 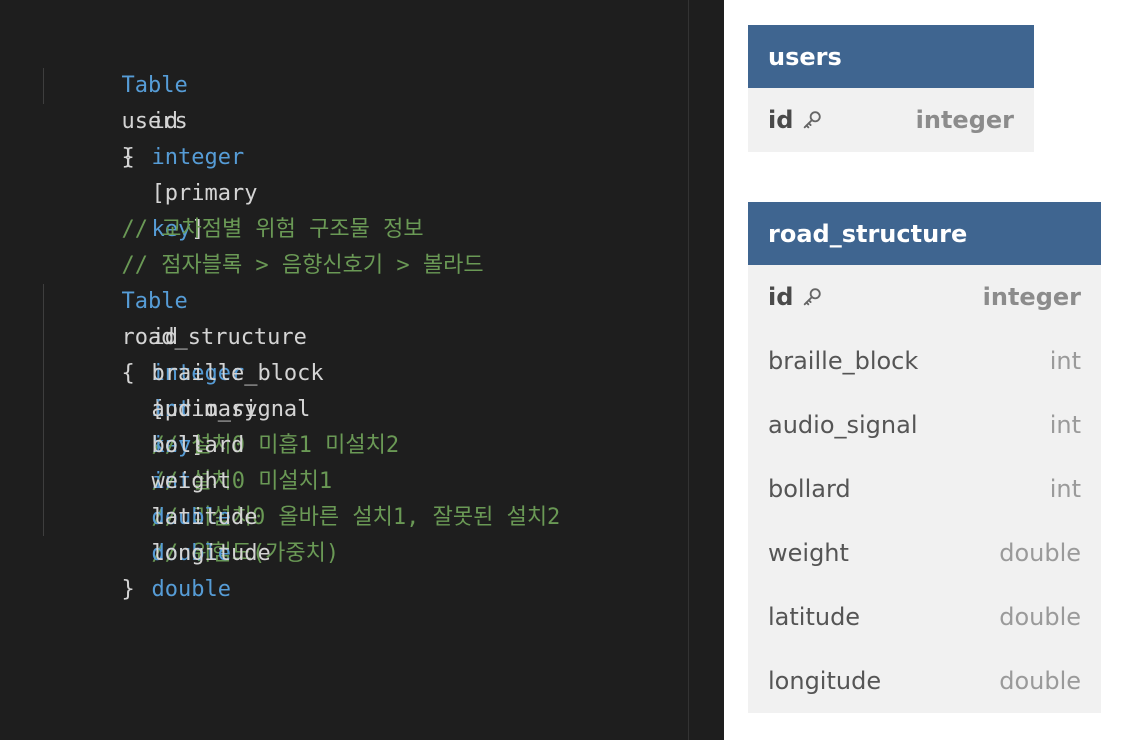 What do you see at coordinates (924, 361) in the screenshot?
I see `table-field-row: braille_block int` at bounding box center [924, 361].